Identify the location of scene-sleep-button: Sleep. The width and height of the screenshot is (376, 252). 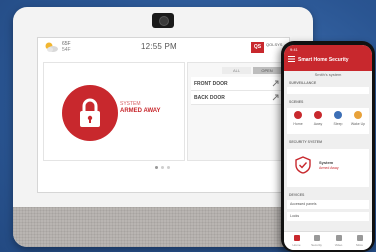
(338, 118).